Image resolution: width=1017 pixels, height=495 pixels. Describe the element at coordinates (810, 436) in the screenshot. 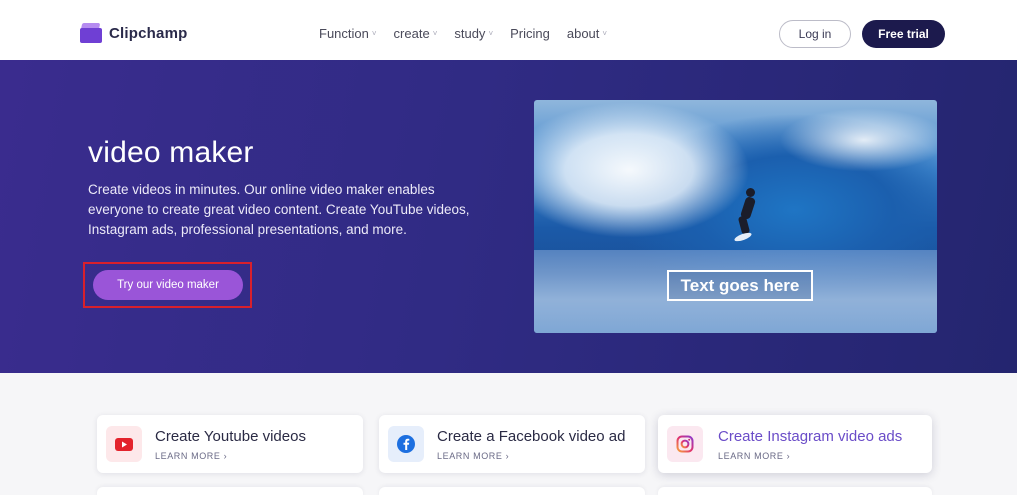

I see `card-title: Create Instagram video ads` at that location.